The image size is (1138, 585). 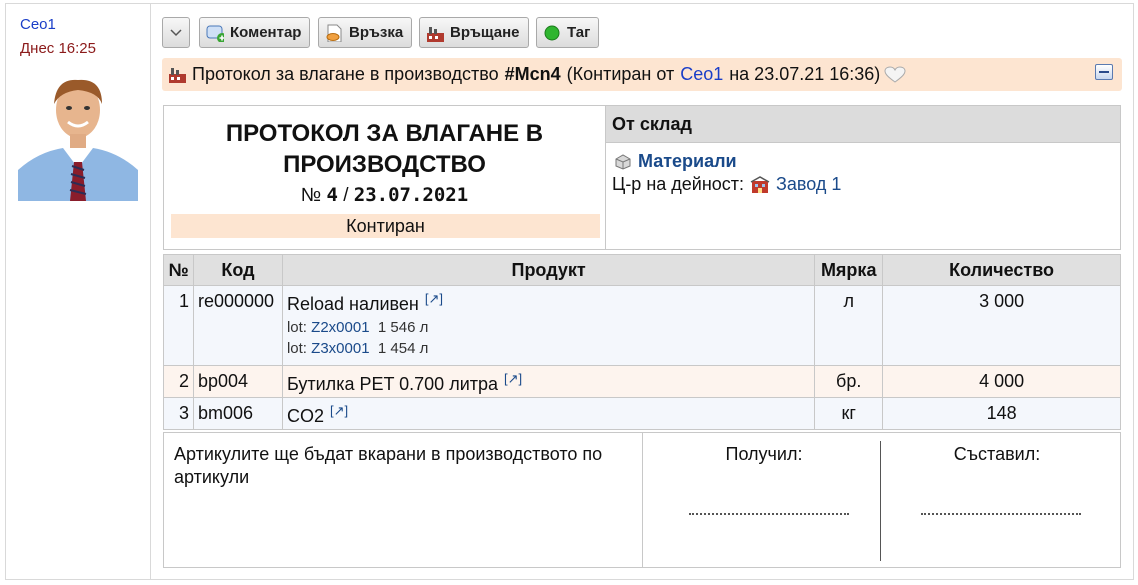 I want to click on product-name: CO2, so click(x=305, y=416).